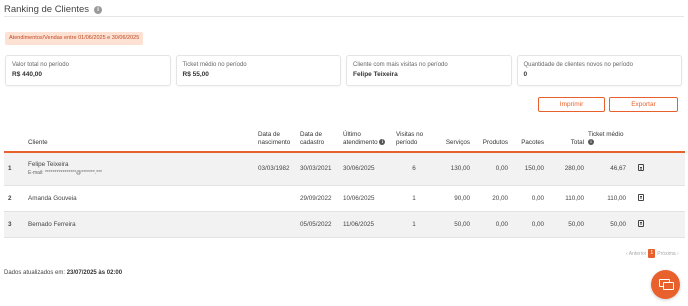 The width and height of the screenshot is (688, 306). What do you see at coordinates (618, 224) in the screenshot?
I see `ticket-cell: 50,00` at bounding box center [618, 224].